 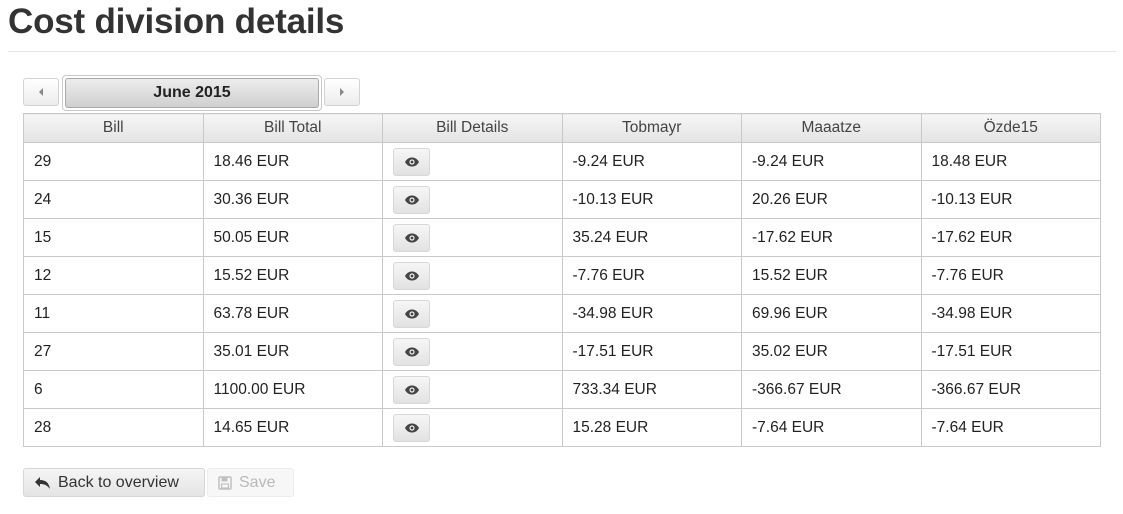 What do you see at coordinates (292, 313) in the screenshot?
I see `bill-total-cell: 63.78 EUR` at bounding box center [292, 313].